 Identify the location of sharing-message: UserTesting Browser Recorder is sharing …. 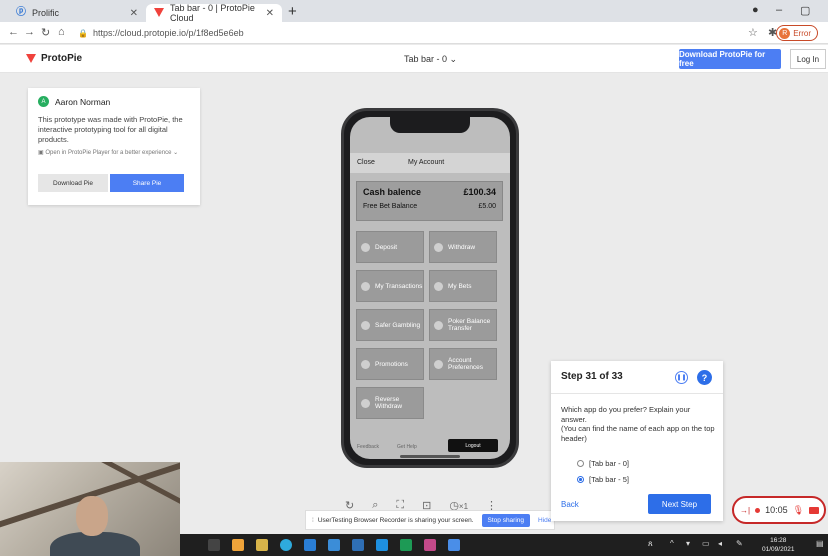
(395, 520).